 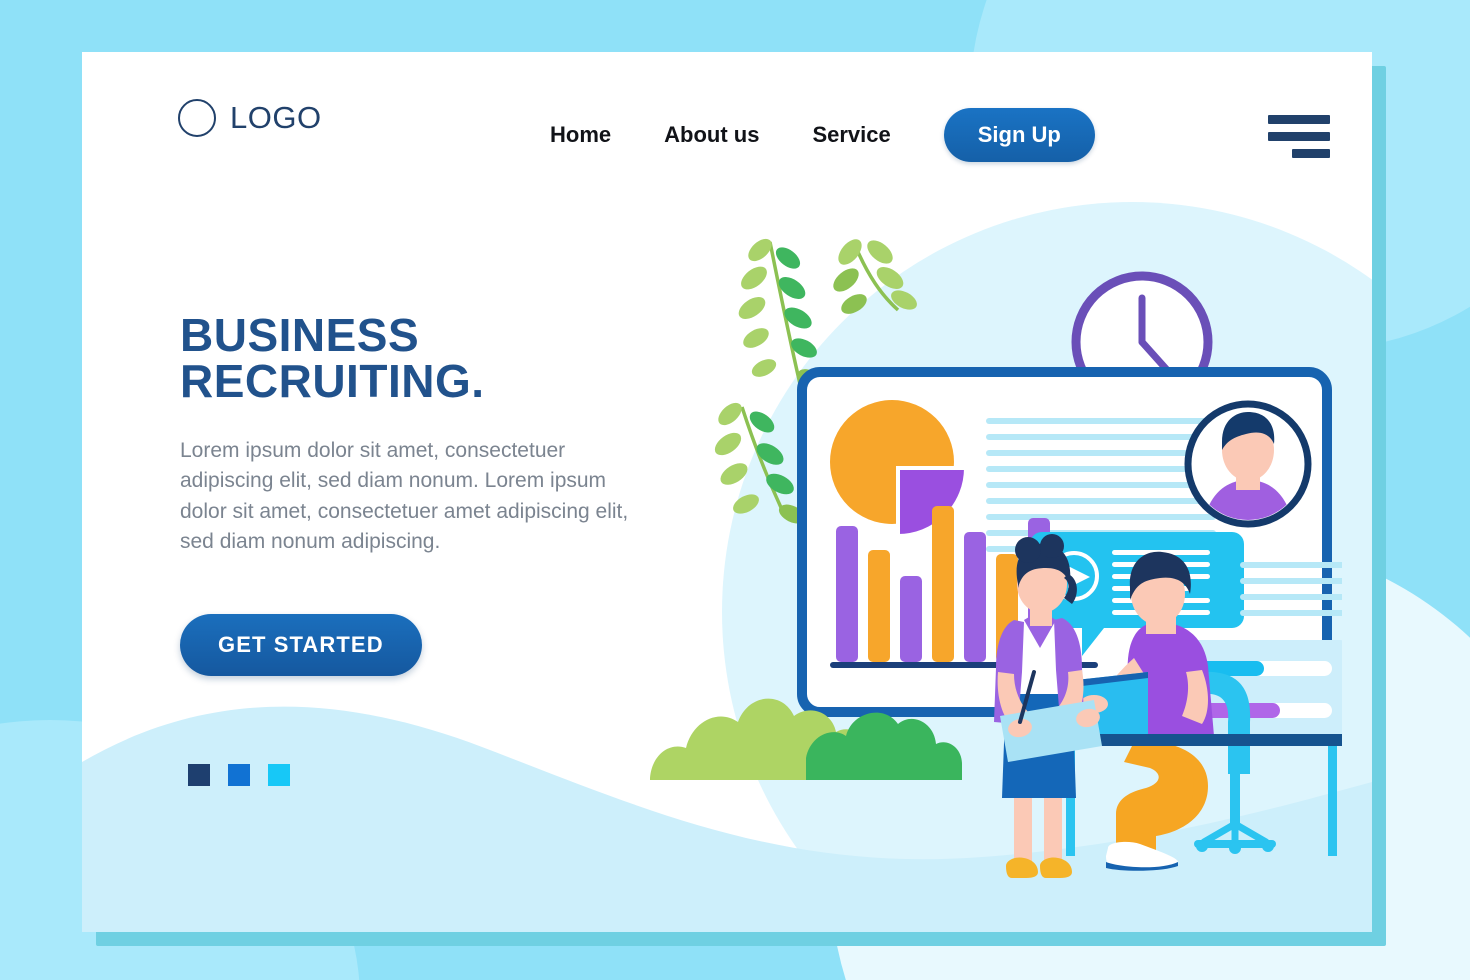 I want to click on main-navigation: Home About us Service Sign Up, so click(x=822, y=135).